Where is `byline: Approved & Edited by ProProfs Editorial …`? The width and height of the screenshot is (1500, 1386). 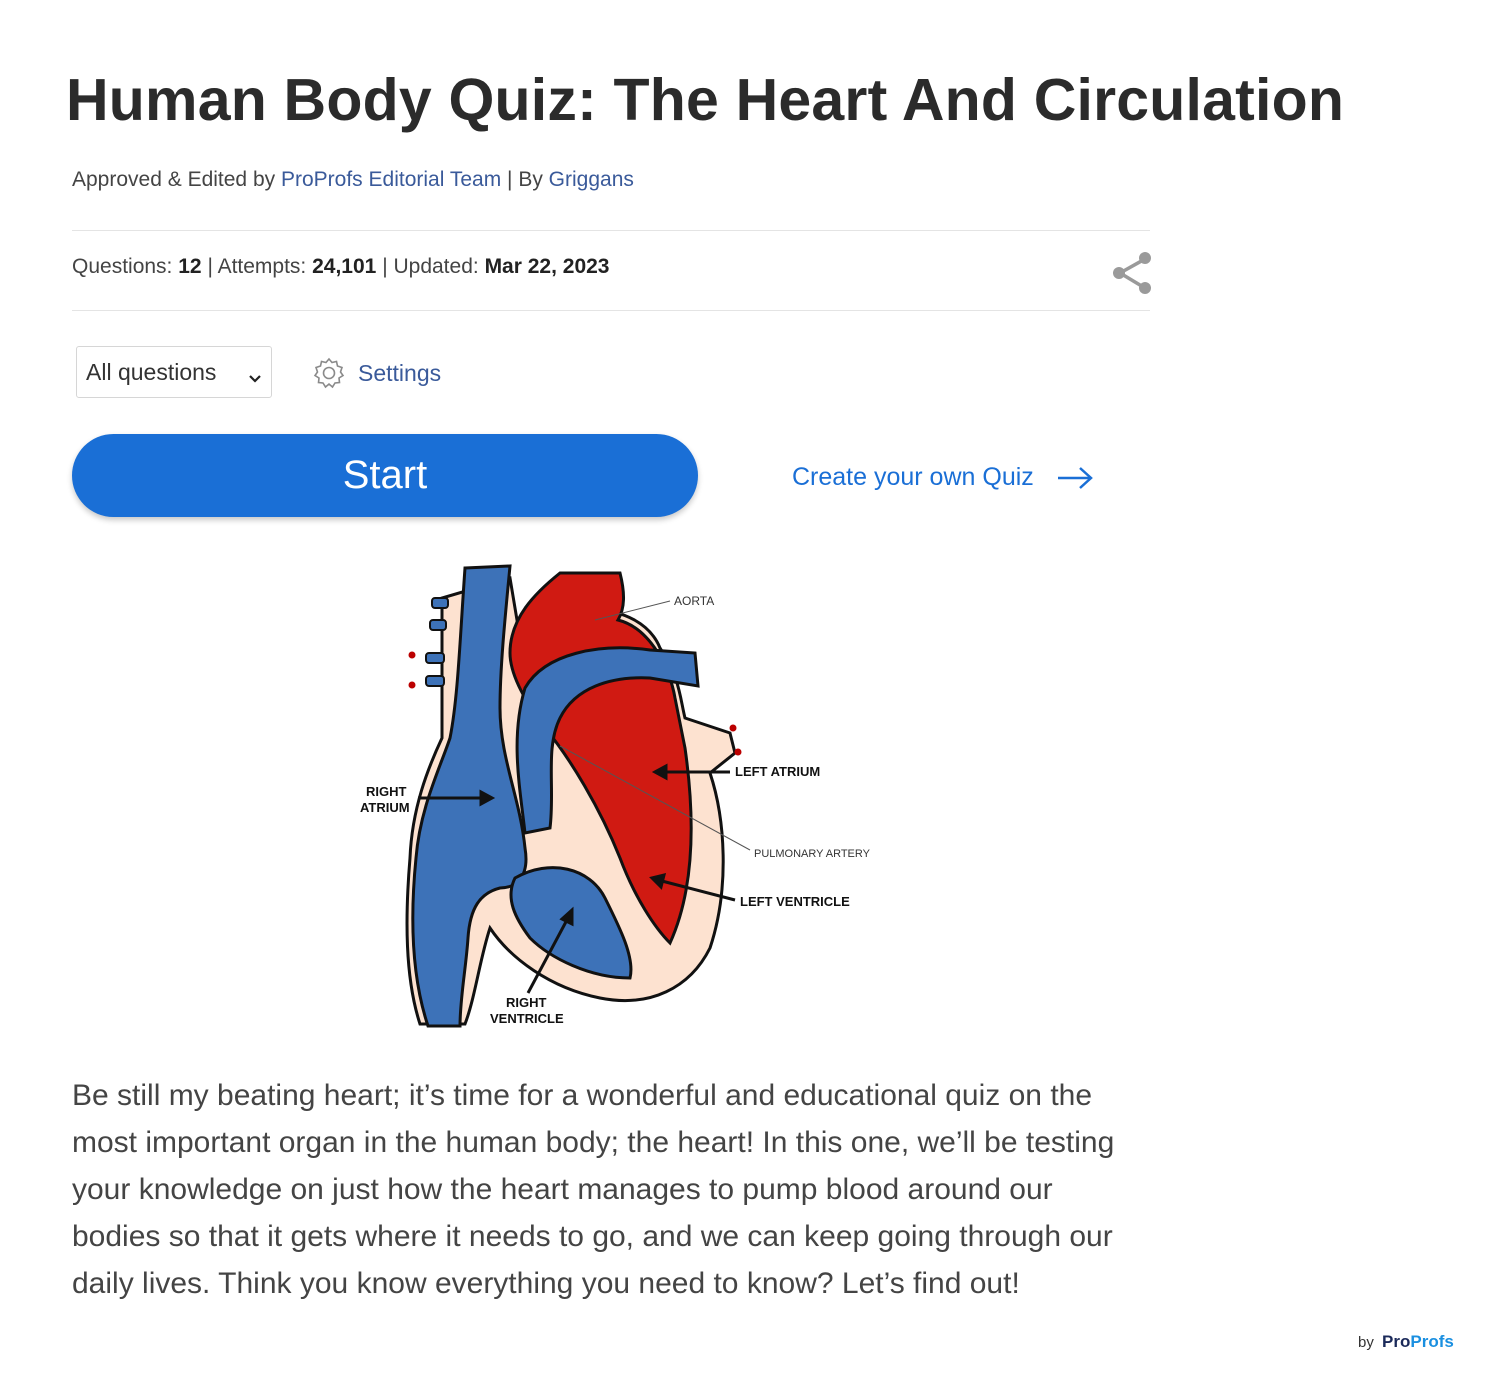
byline: Approved & Edited by ProProfs Editorial … is located at coordinates (353, 180).